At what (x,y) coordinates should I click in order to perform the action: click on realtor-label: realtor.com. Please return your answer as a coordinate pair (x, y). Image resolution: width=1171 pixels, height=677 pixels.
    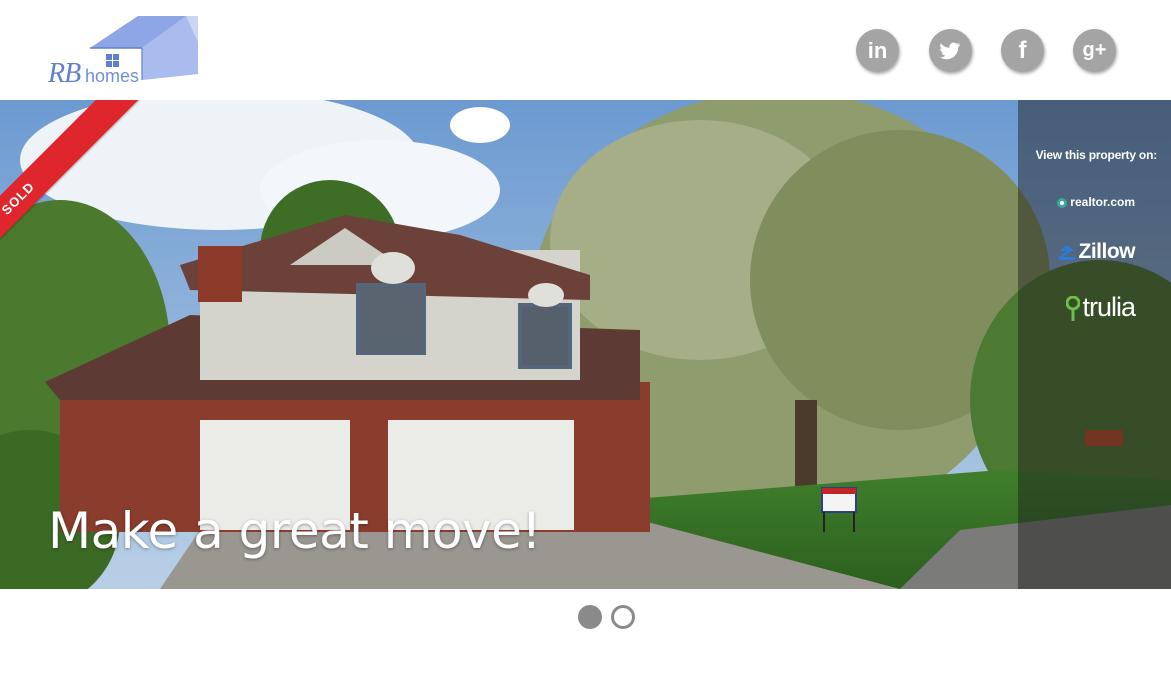
    Looking at the image, I should click on (1102, 202).